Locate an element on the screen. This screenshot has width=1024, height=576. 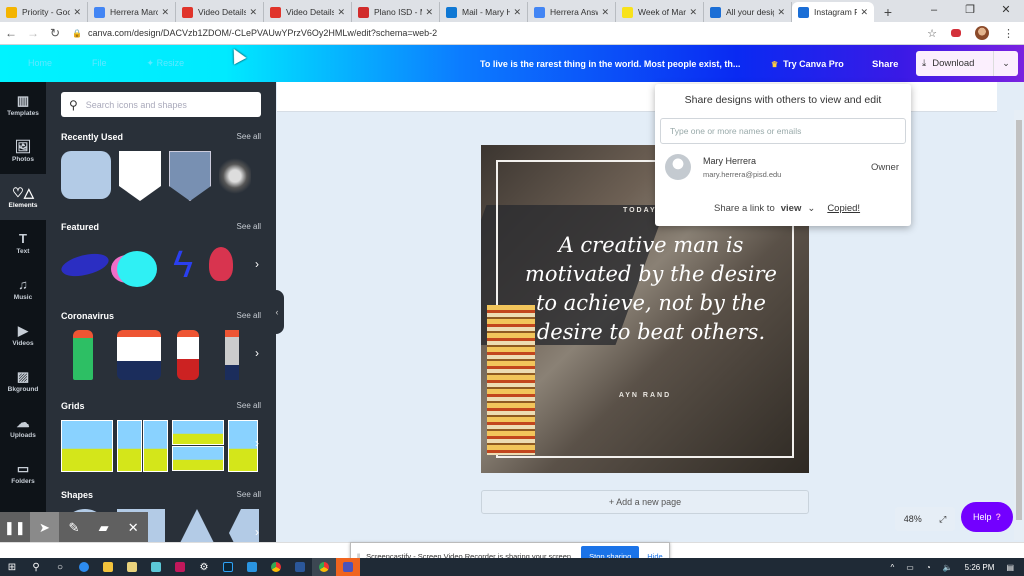
reload-icon: ↻ is located at coordinates (55, 33).